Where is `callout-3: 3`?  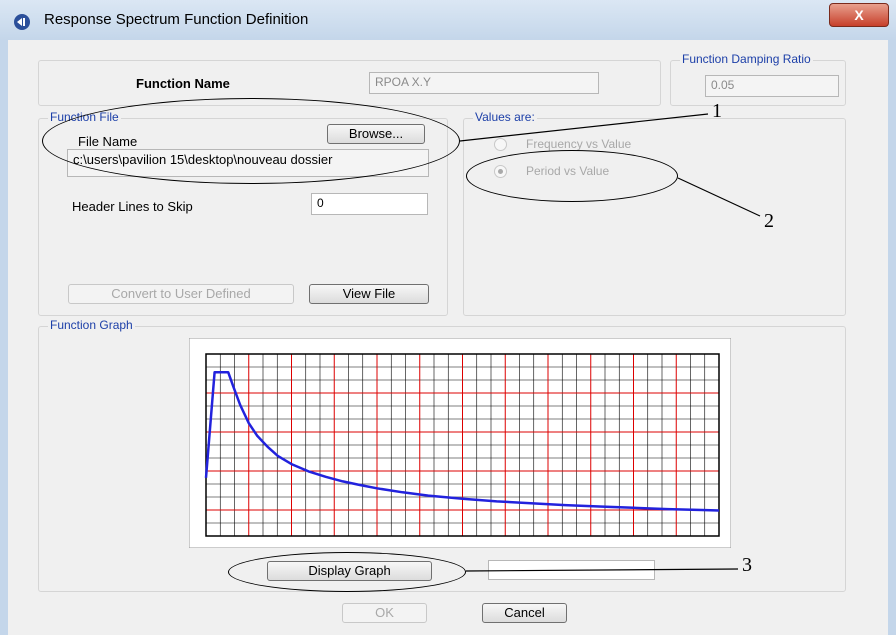 callout-3: 3 is located at coordinates (747, 565).